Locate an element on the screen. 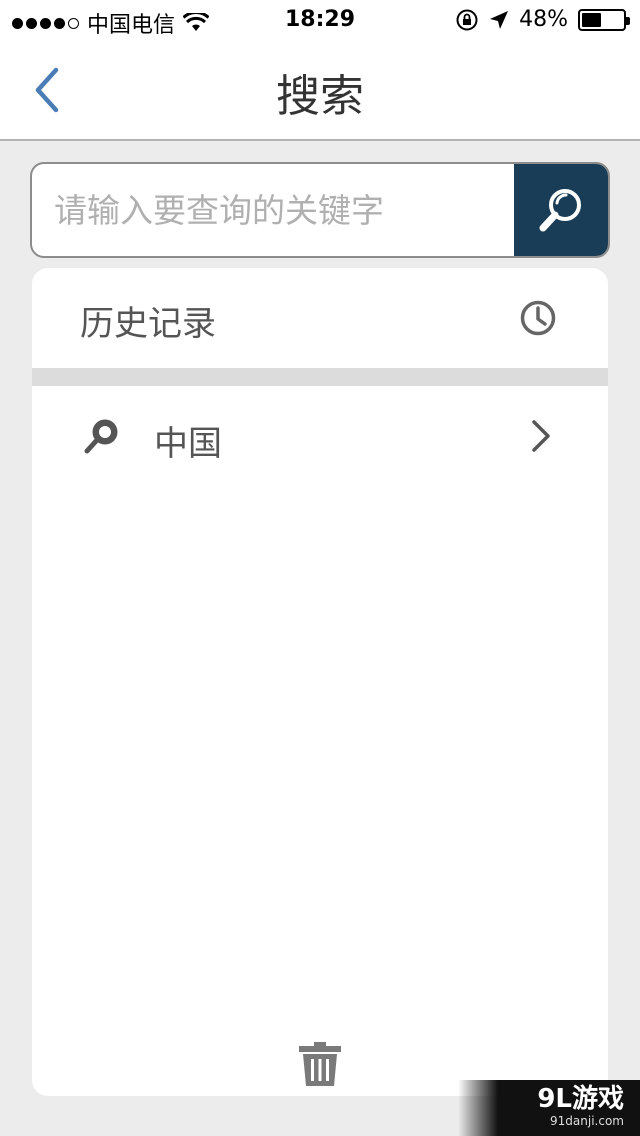 Image resolution: width=640 pixels, height=1136 pixels. watermark-url: 91danji.com is located at coordinates (587, 1121).